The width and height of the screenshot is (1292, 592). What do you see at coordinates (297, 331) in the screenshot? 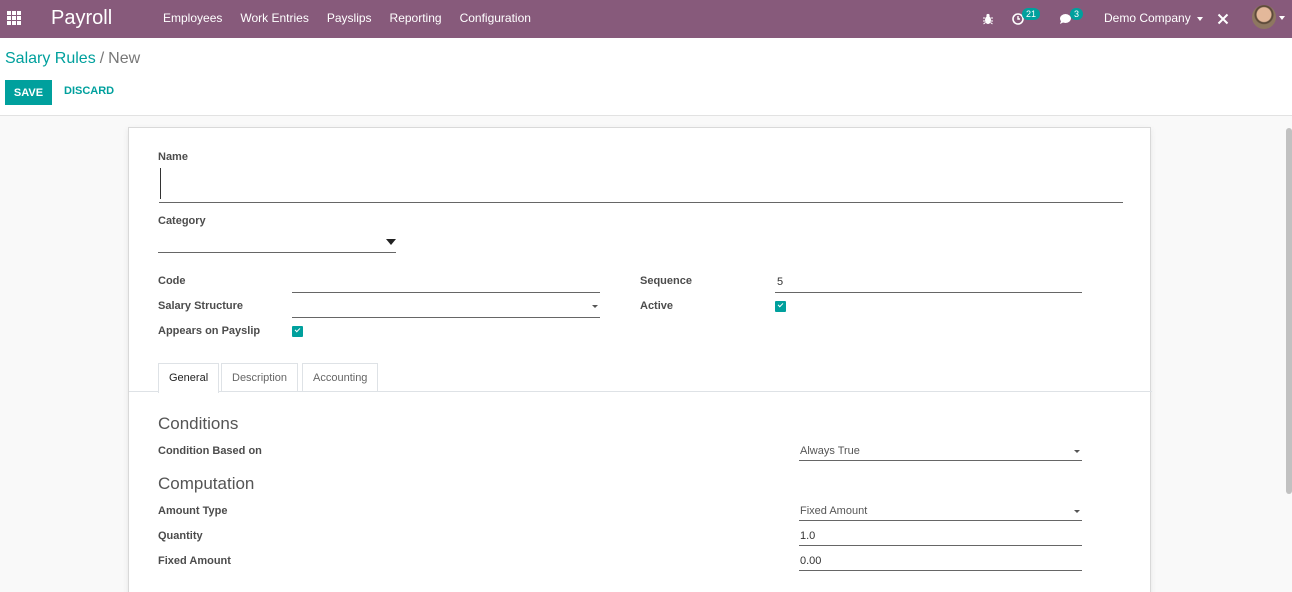
I see `appears-on-payslip-checkbox` at bounding box center [297, 331].